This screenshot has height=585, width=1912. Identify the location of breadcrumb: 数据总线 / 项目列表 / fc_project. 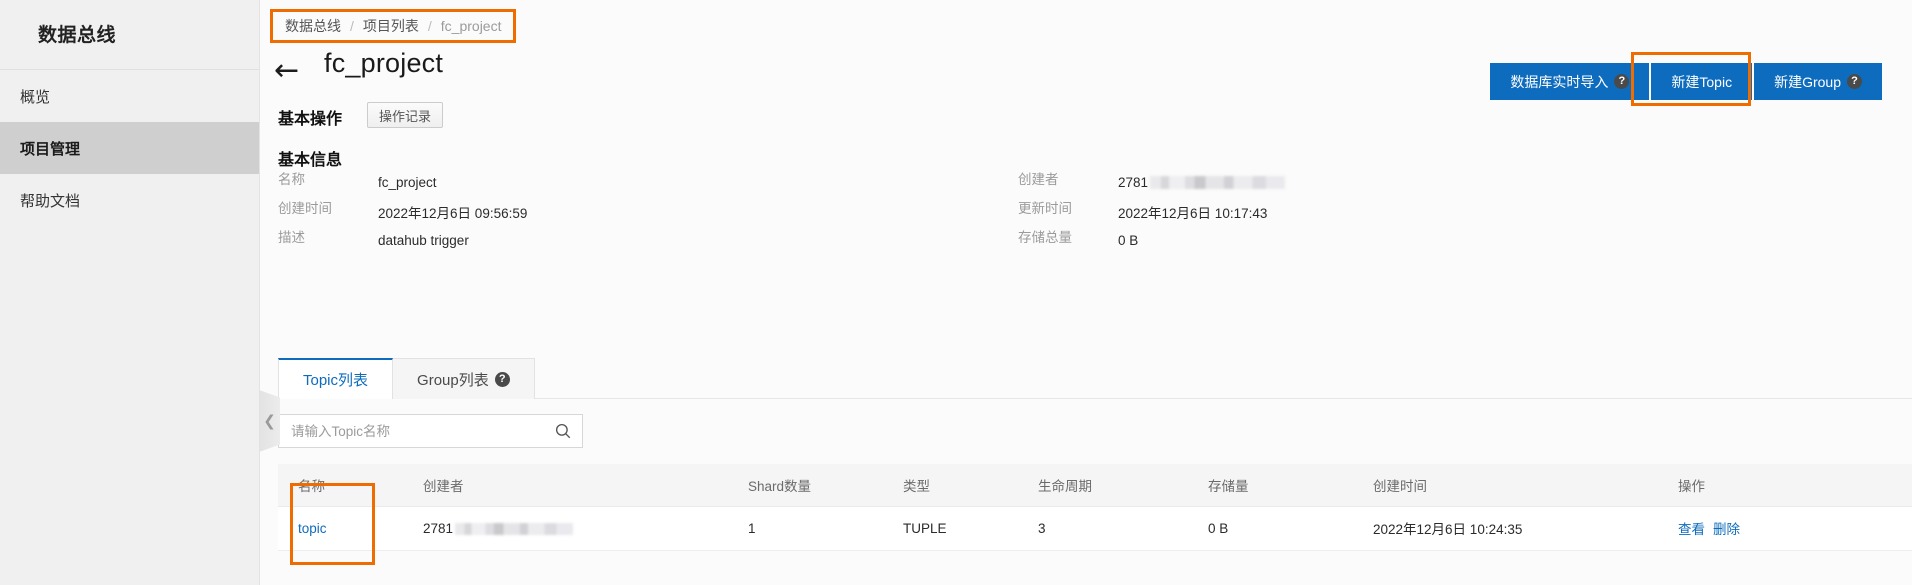
(393, 26).